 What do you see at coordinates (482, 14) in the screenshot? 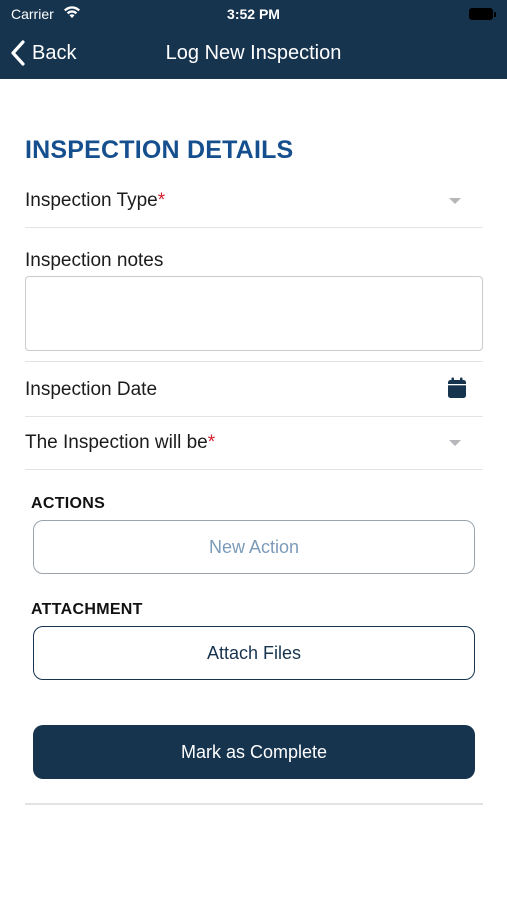
I see `battery-icon` at bounding box center [482, 14].